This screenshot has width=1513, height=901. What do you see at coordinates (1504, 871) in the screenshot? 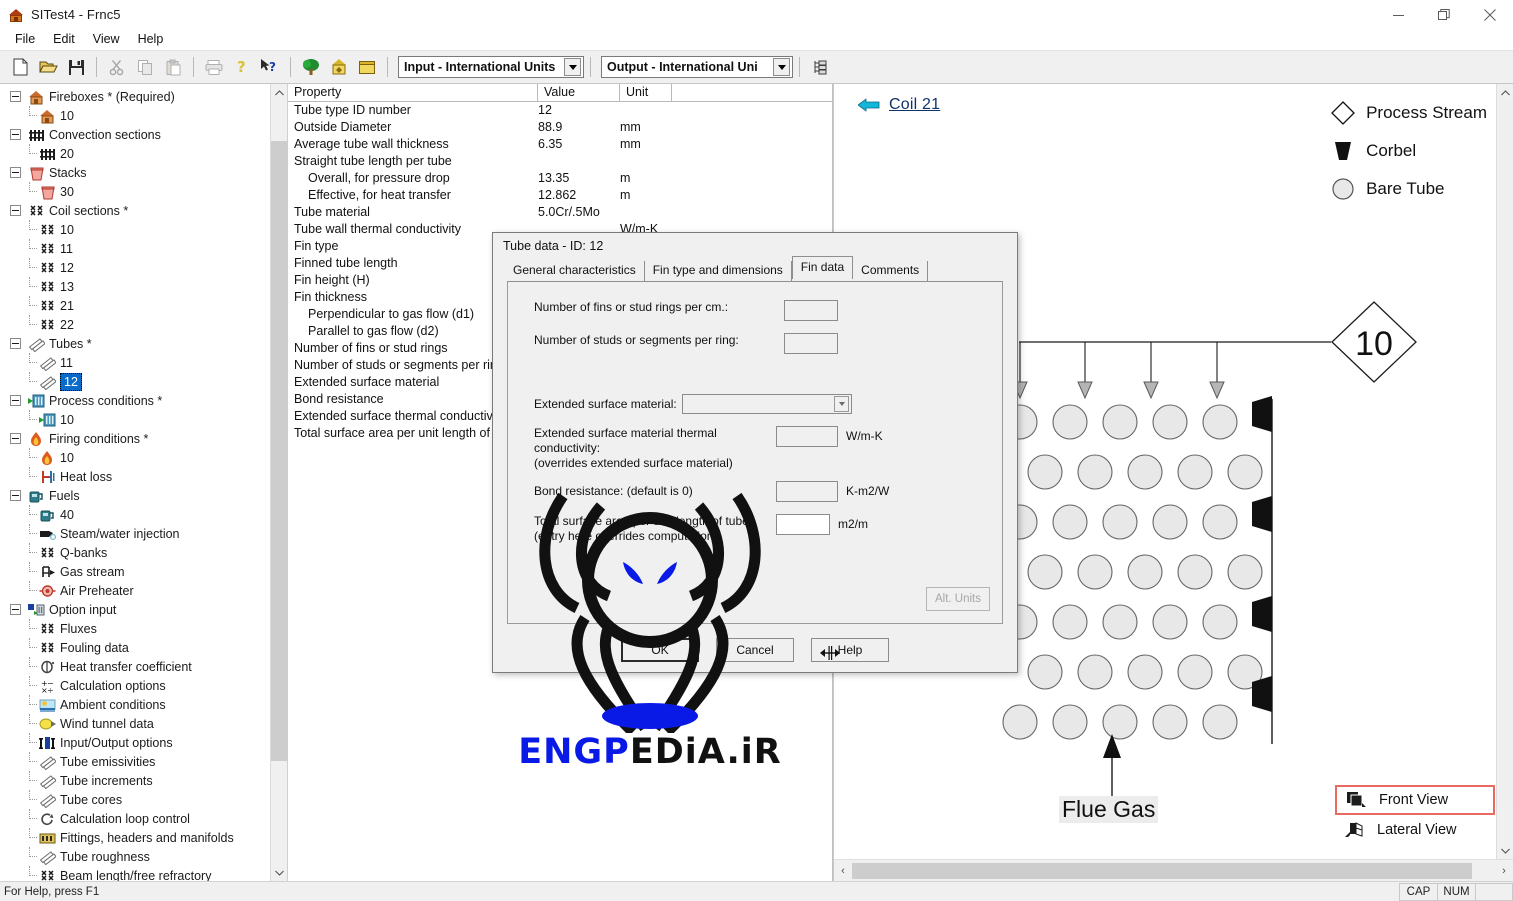
I see `scroll-right-icon: ›` at bounding box center [1504, 871].